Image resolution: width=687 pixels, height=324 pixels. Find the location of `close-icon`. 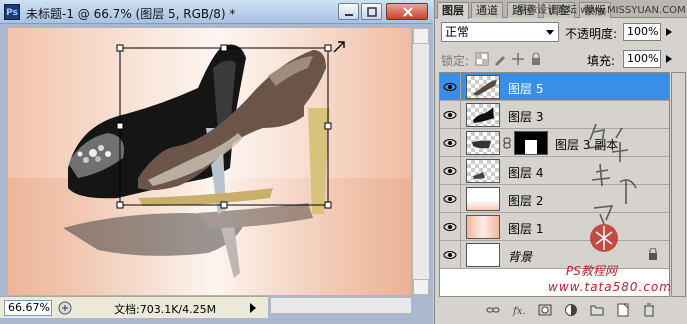

close-icon is located at coordinates (408, 12).